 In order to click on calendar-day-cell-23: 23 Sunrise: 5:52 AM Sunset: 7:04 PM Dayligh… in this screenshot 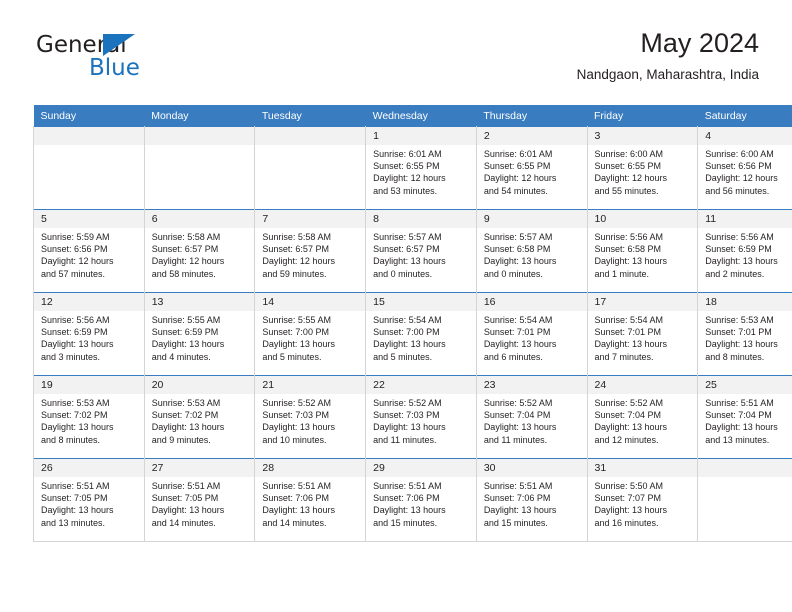, I will do `click(531, 417)`.